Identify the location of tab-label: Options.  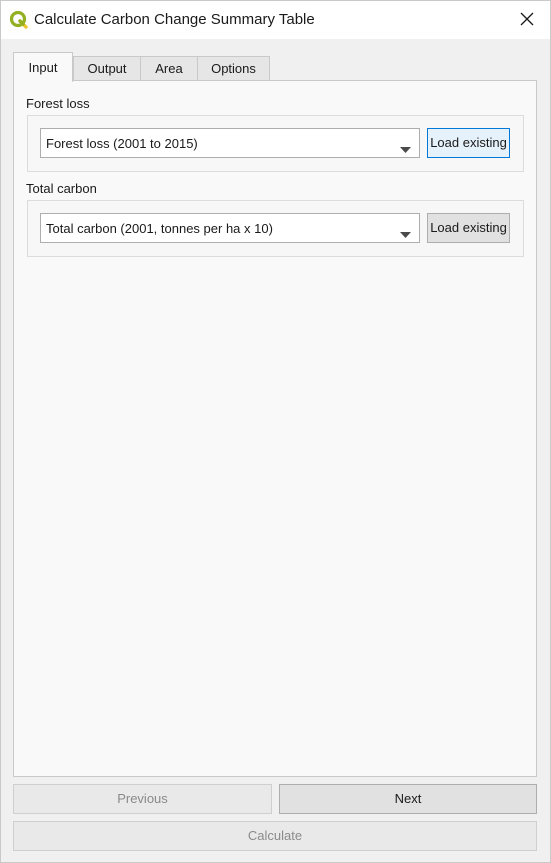
(233, 68).